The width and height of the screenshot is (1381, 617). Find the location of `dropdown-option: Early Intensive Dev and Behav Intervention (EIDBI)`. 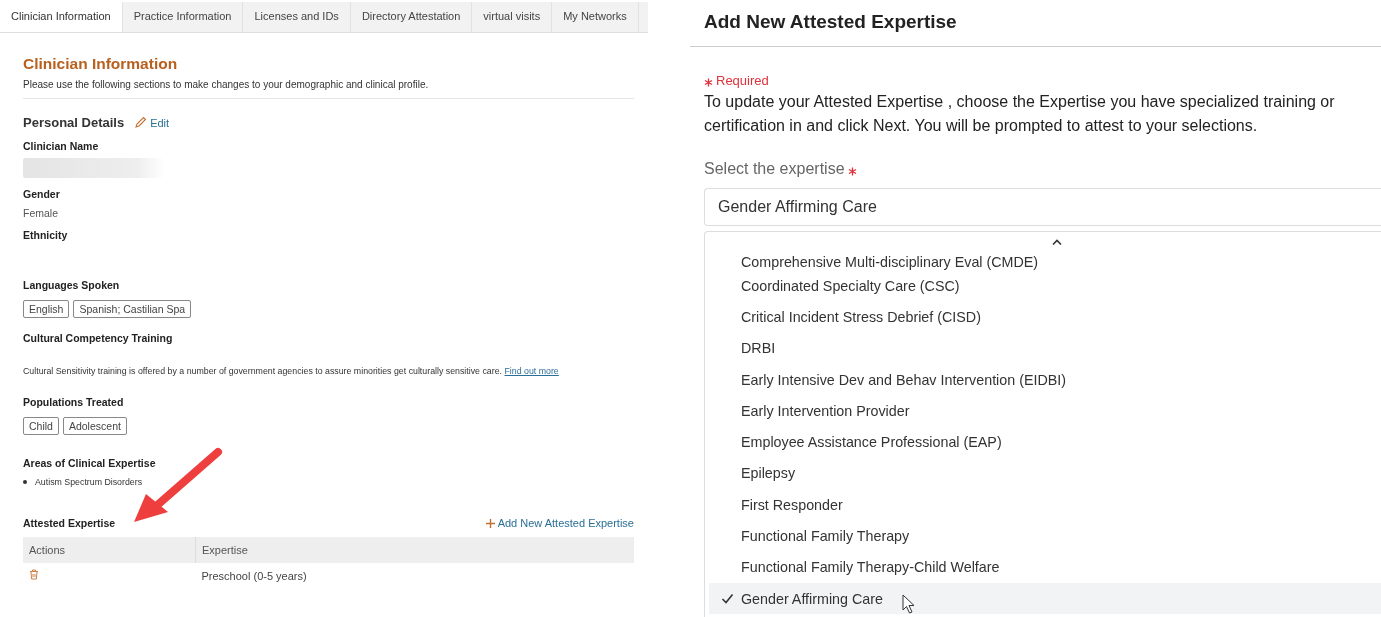

dropdown-option: Early Intensive Dev and Behav Intervention (EIDBI) is located at coordinates (1043, 379).